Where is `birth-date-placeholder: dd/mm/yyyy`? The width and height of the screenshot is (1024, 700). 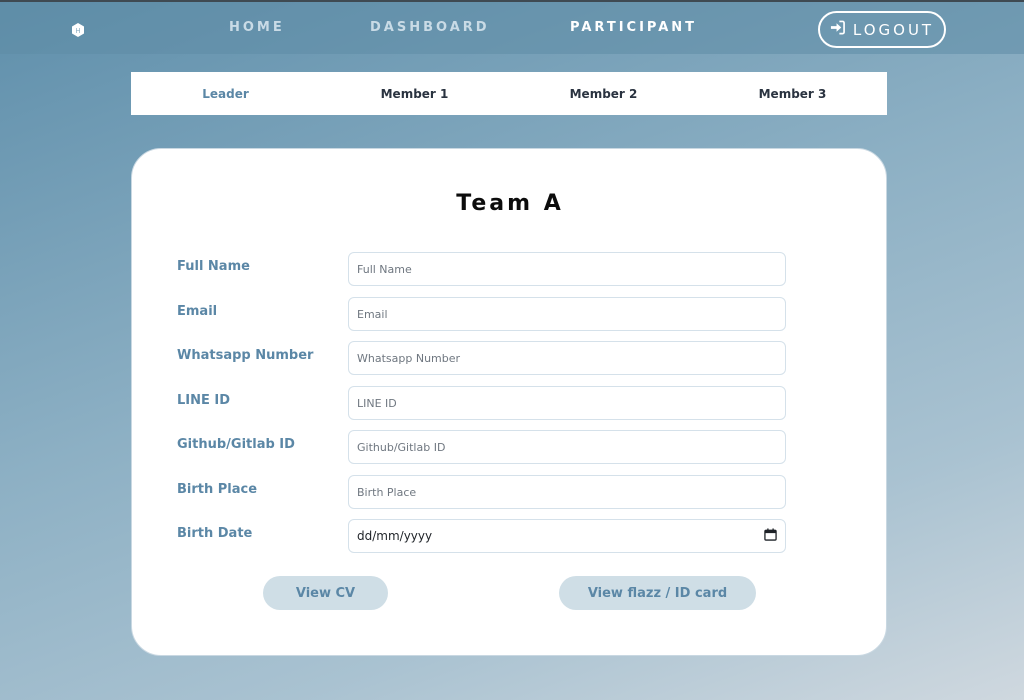
birth-date-placeholder: dd/mm/yyyy is located at coordinates (395, 536).